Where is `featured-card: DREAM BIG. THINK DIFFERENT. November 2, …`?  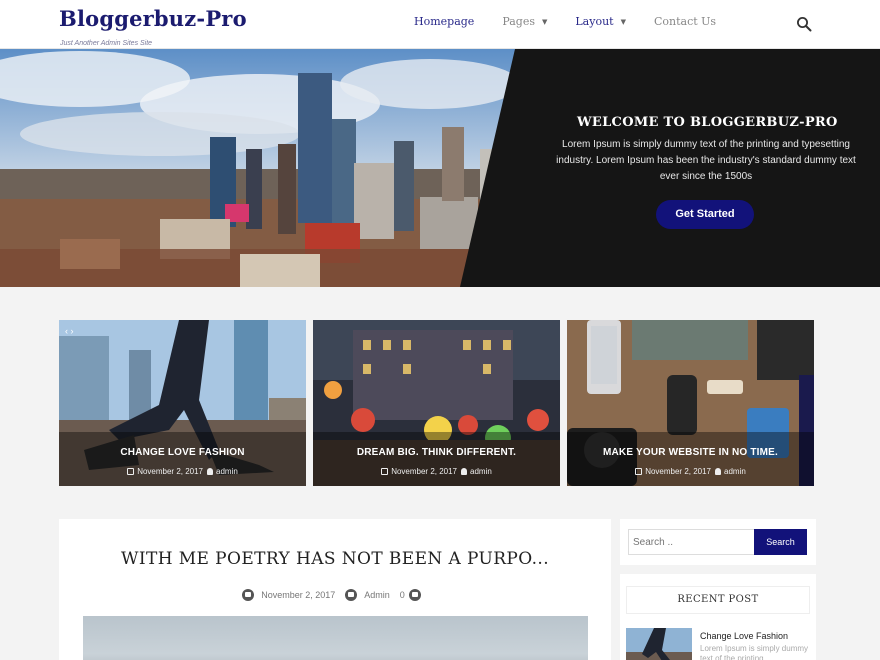 featured-card: DREAM BIG. THINK DIFFERENT. November 2, … is located at coordinates (436, 403).